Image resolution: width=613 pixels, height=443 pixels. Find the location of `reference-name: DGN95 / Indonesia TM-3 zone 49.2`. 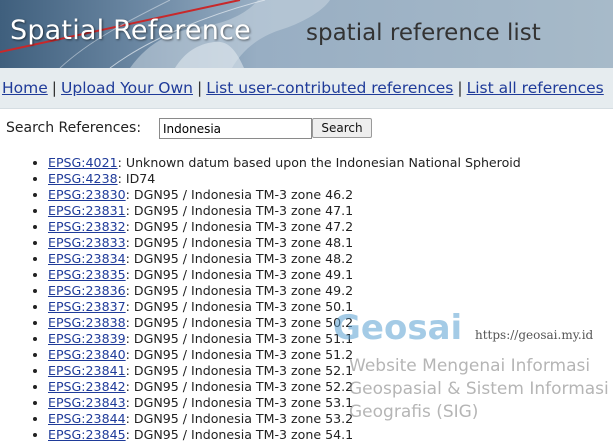

reference-name: DGN95 / Indonesia TM-3 zone 49.2 is located at coordinates (243, 290).